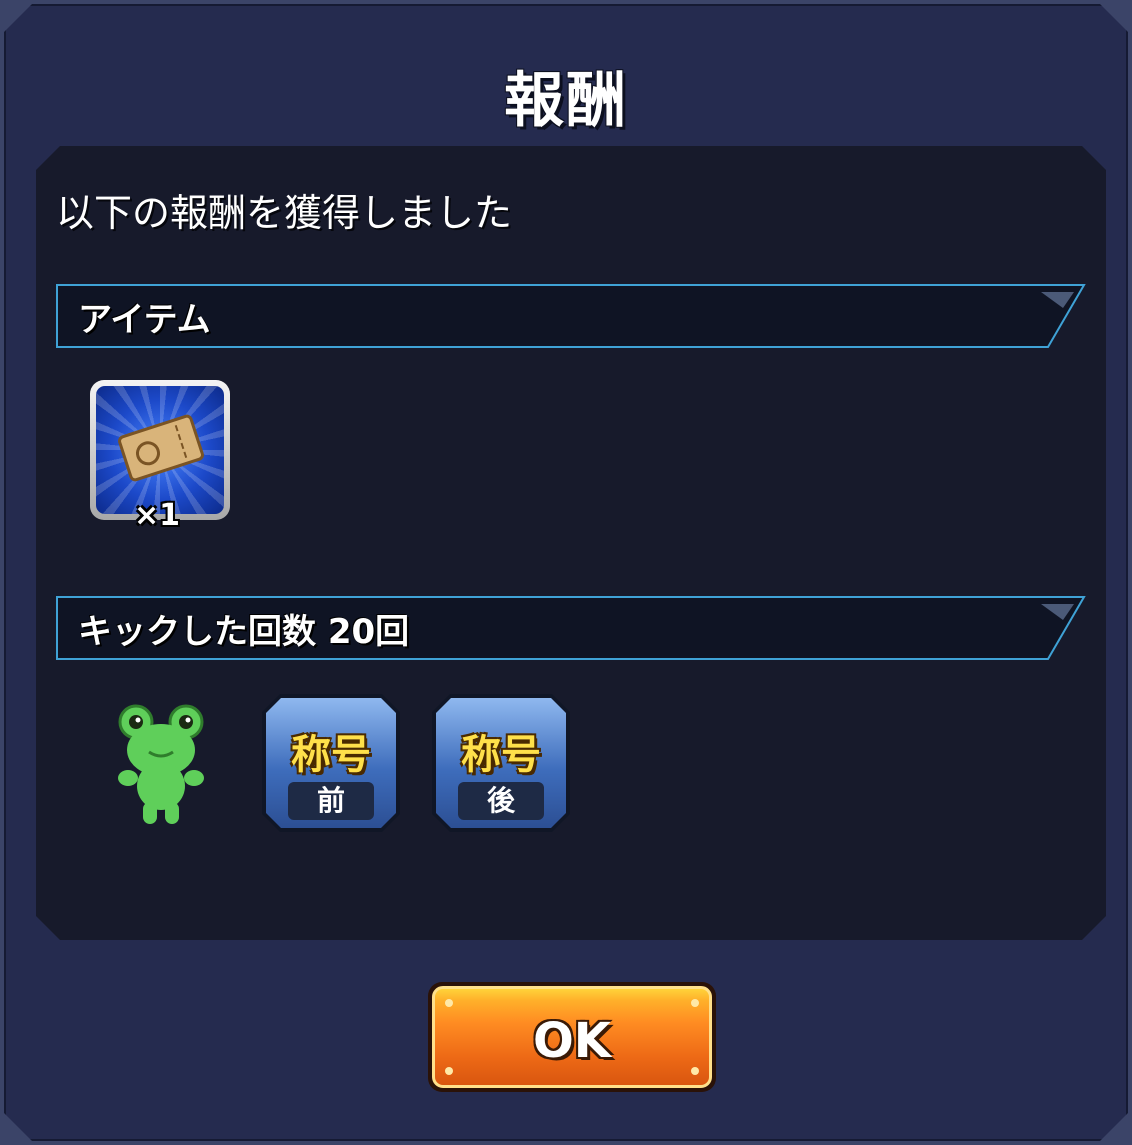 The image size is (1132, 1145). Describe the element at coordinates (157, 515) in the screenshot. I see `item-quantity: ×1` at that location.